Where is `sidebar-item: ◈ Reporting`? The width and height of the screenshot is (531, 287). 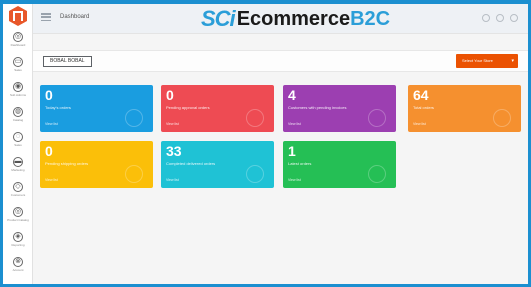
sidebar-item: ◈ Reporting is located at coordinates (18, 242).